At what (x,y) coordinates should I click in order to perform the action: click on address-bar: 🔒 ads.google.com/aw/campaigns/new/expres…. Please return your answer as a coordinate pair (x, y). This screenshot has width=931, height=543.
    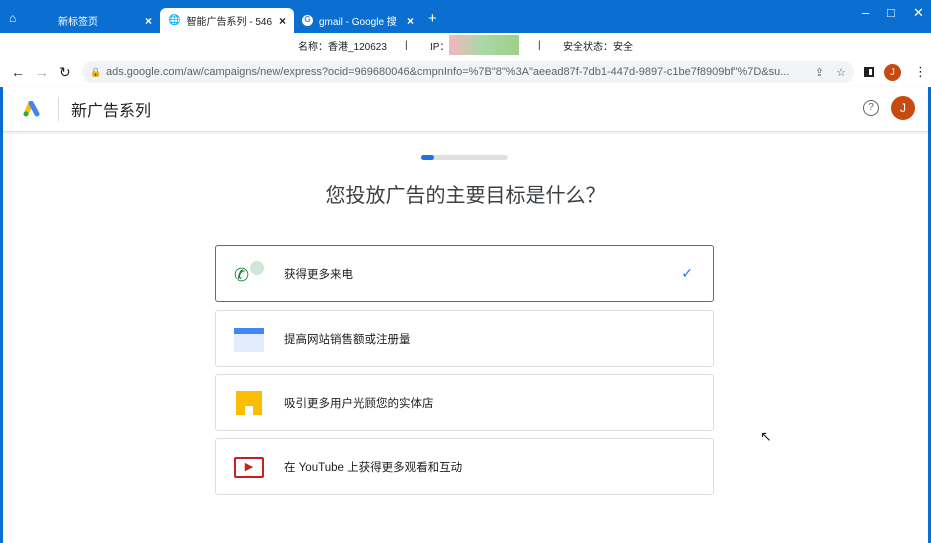
    Looking at the image, I should click on (468, 72).